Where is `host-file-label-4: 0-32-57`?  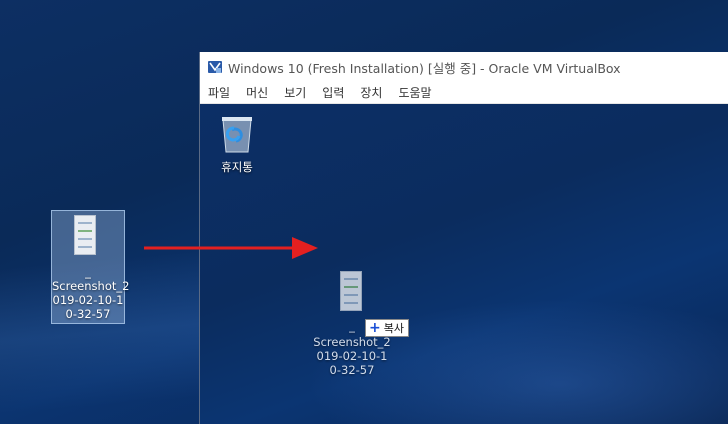 host-file-label-4: 0-32-57 is located at coordinates (88, 314).